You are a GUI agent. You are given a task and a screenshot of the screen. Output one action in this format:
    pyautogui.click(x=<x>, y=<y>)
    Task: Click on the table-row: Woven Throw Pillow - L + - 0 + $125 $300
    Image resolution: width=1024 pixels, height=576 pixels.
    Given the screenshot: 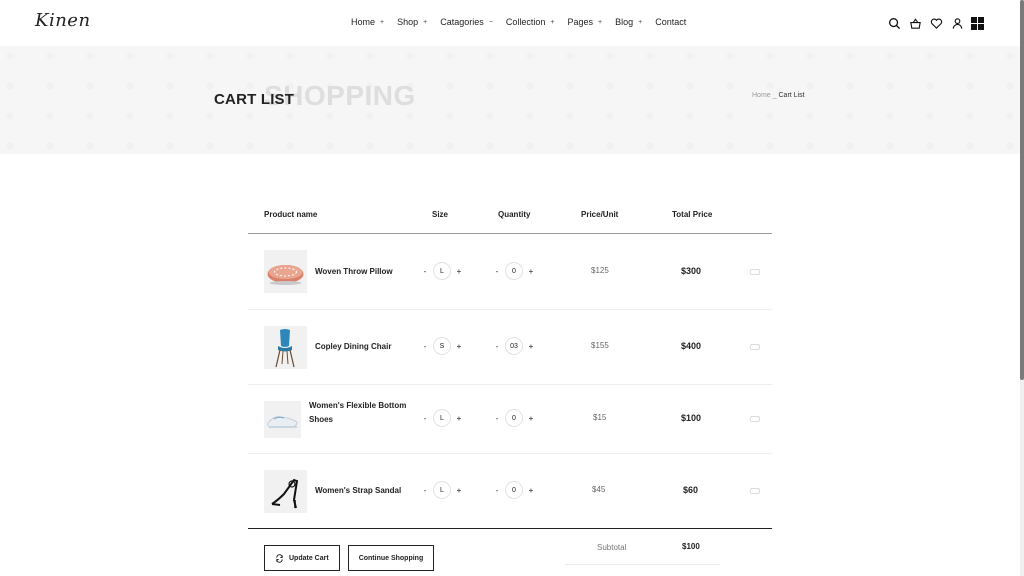 What is the action you would take?
    pyautogui.click(x=510, y=272)
    